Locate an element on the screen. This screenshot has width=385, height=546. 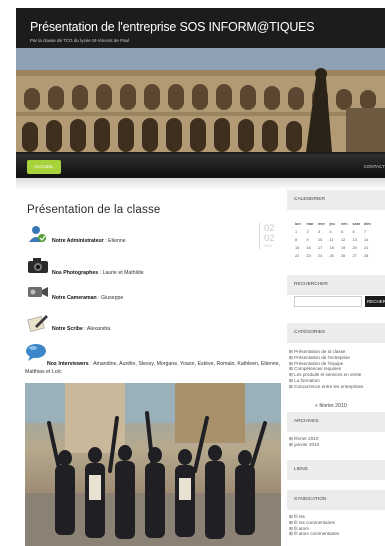
calendar-day: 2 is located at coordinates (313, 232).